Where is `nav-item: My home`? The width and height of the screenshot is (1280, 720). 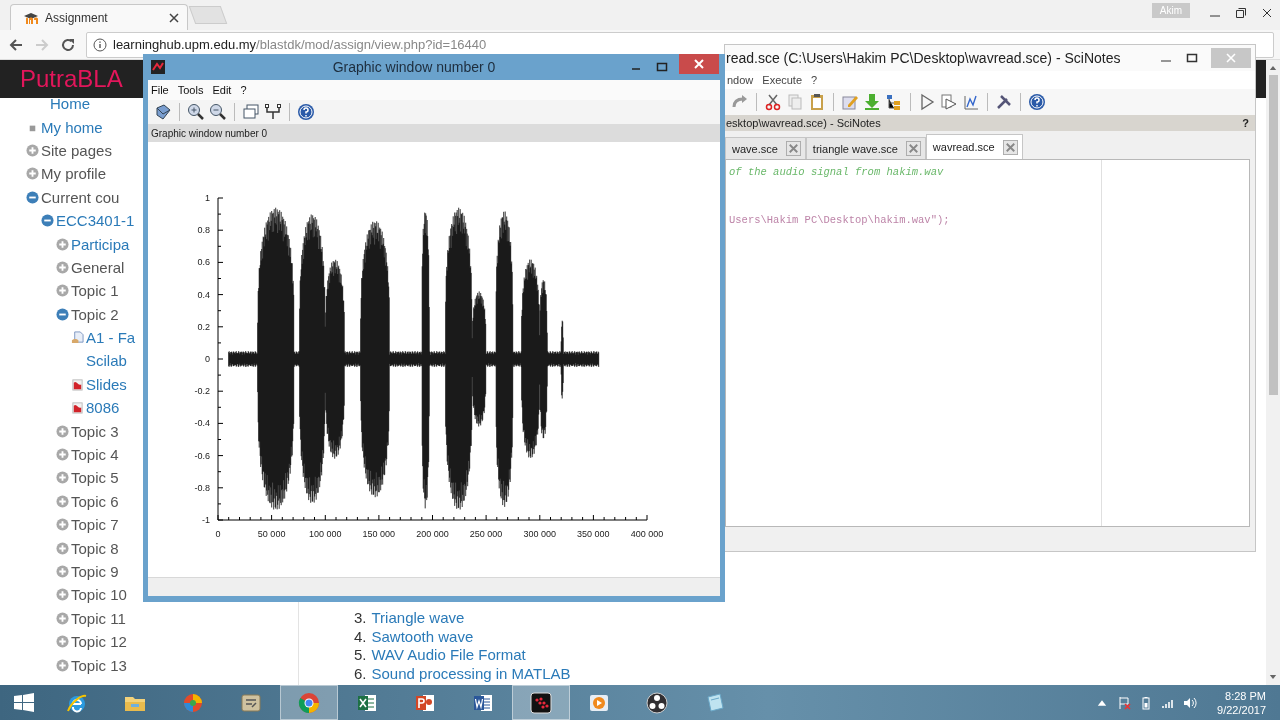
nav-item: My home is located at coordinates (72, 127).